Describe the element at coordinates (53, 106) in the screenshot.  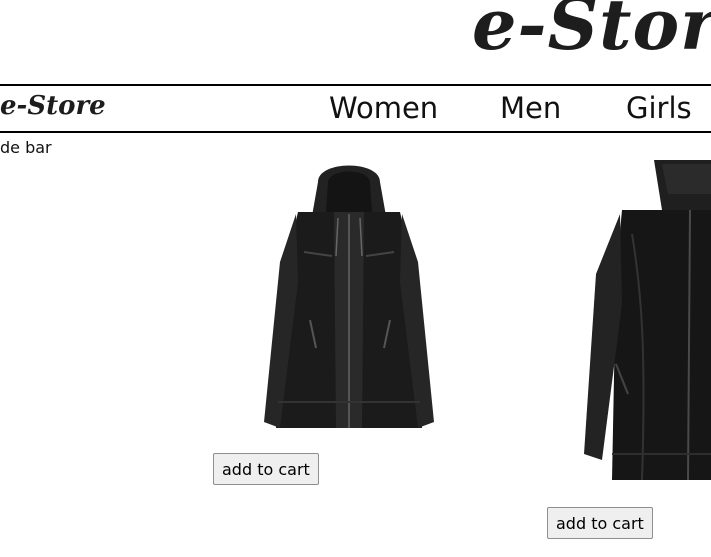
I see `nav-logo: e-Store` at that location.